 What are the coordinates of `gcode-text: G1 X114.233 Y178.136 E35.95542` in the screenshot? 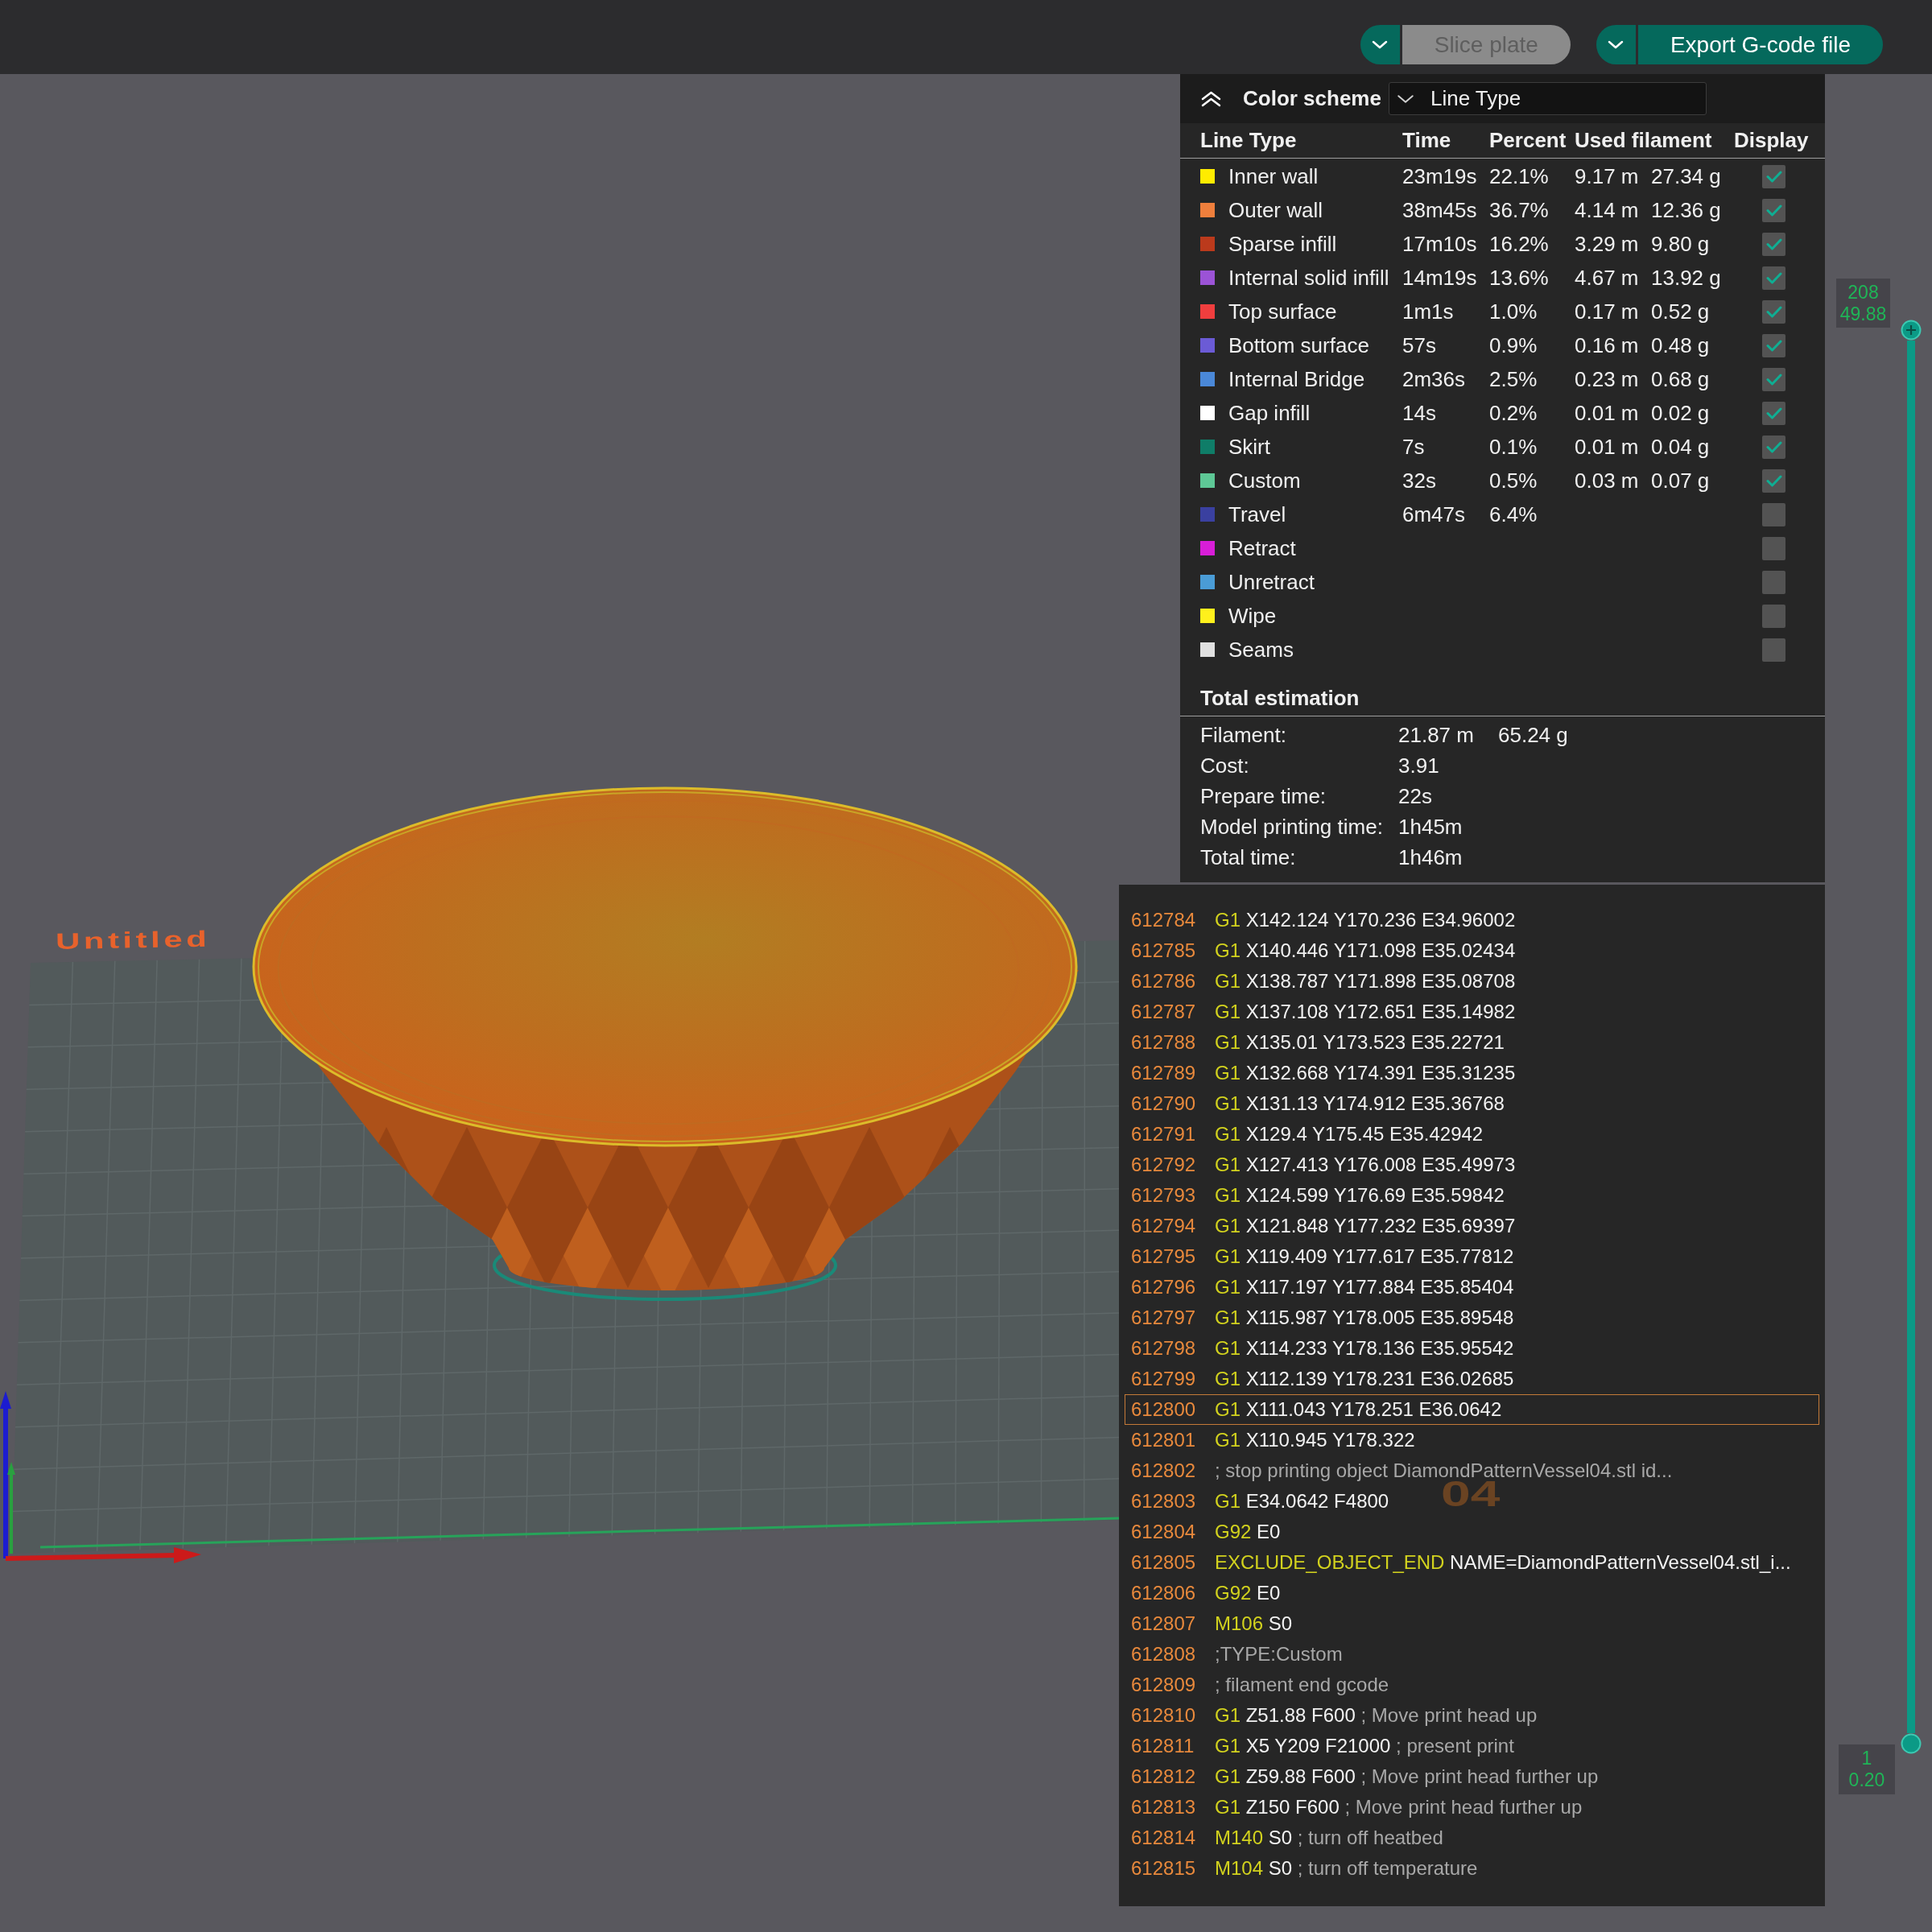 It's located at (1364, 1348).